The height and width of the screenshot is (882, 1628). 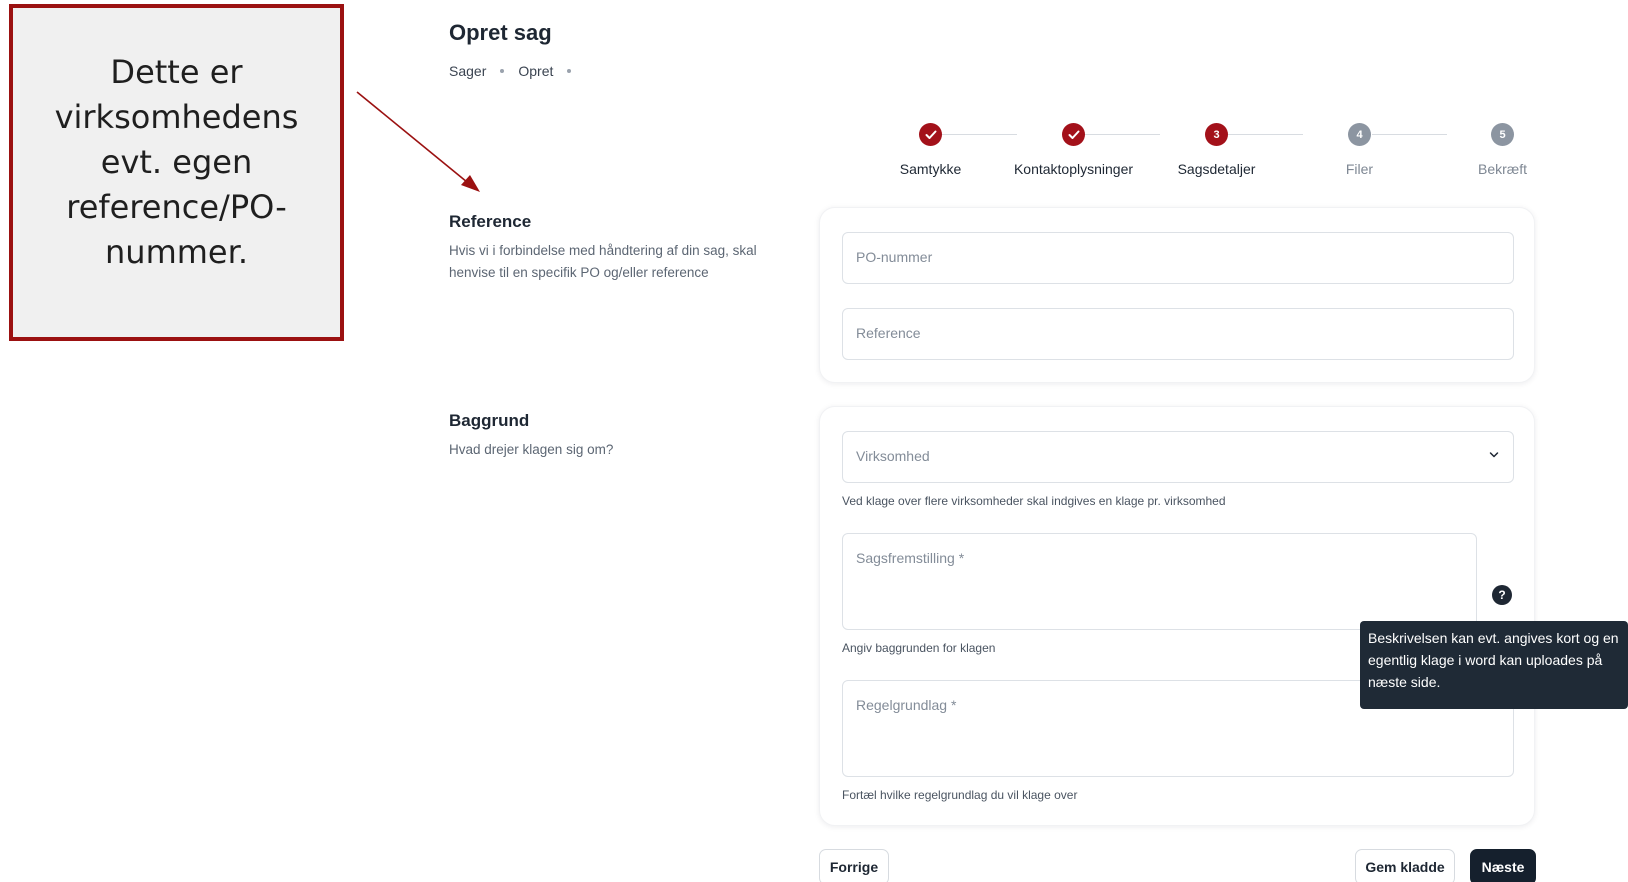 I want to click on reference-title: Reference, so click(x=490, y=221).